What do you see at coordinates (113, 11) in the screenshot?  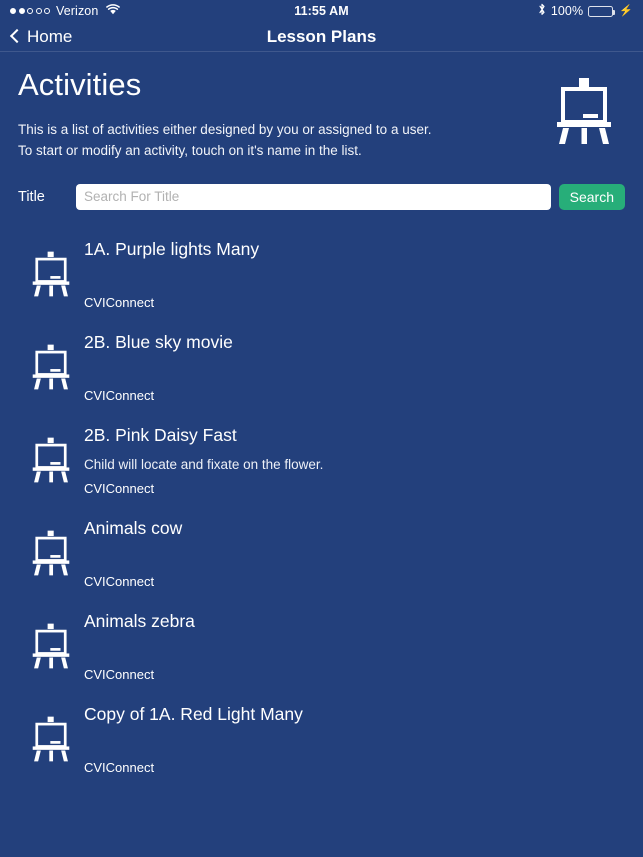 I see `wifi-icon` at bounding box center [113, 11].